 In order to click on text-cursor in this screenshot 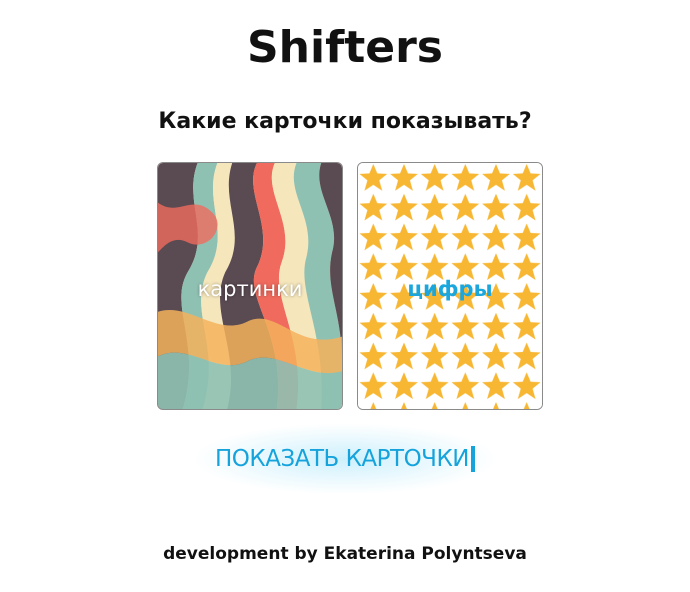, I will do `click(472, 459)`.